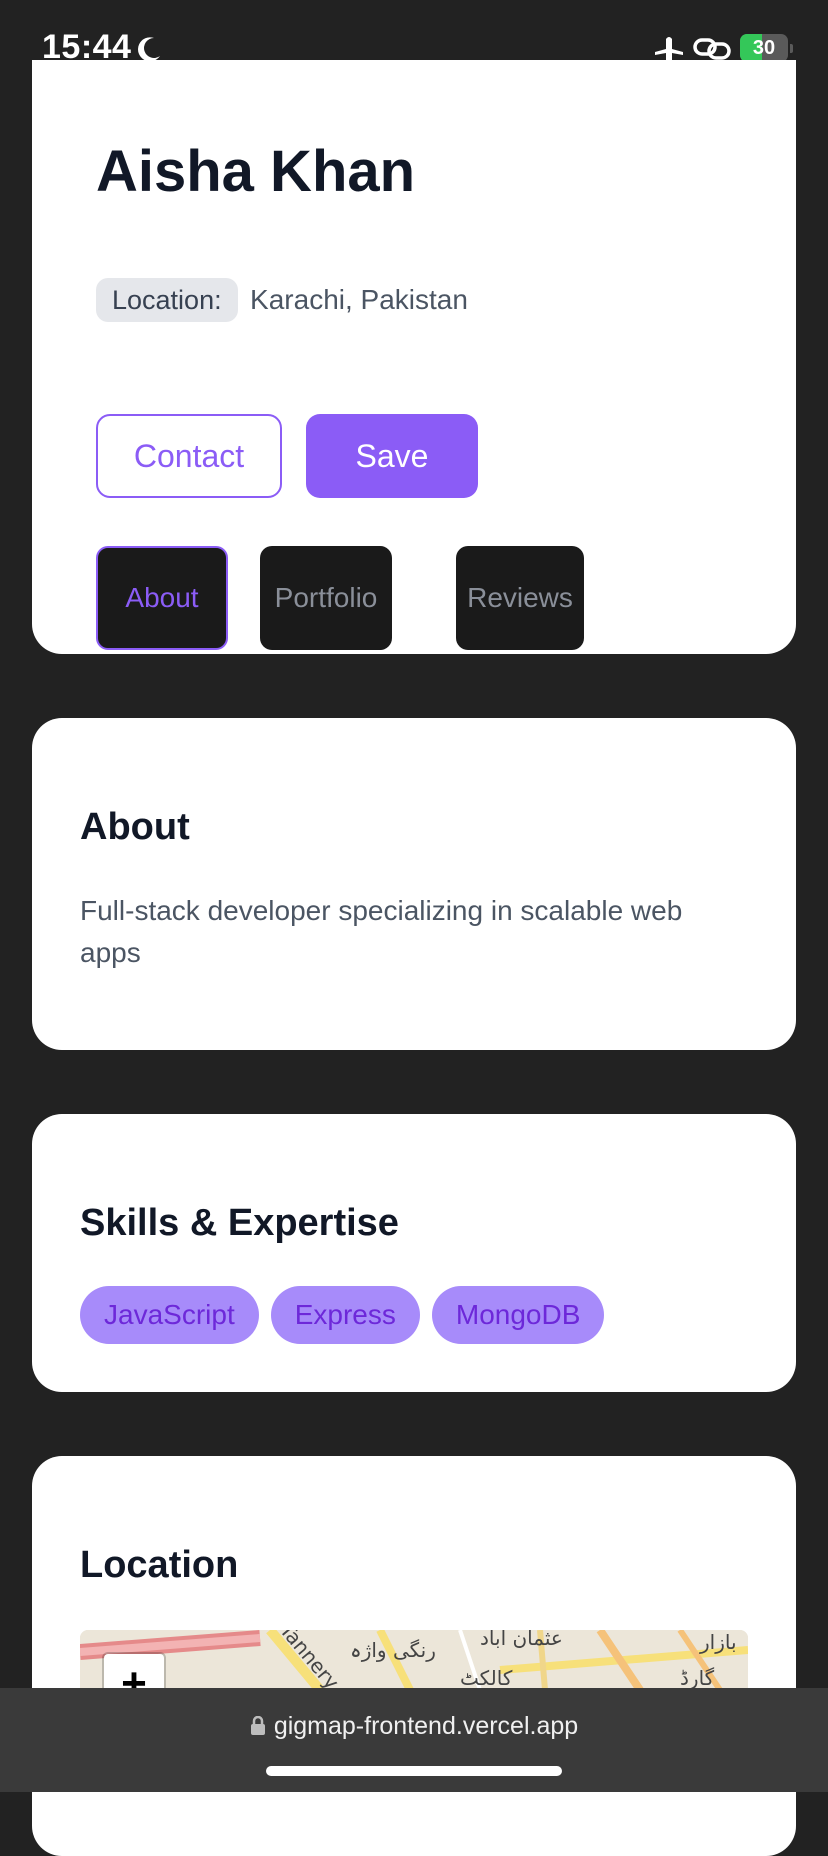 The height and width of the screenshot is (1856, 828). What do you see at coordinates (791, 48) in the screenshot?
I see `battery-cap` at bounding box center [791, 48].